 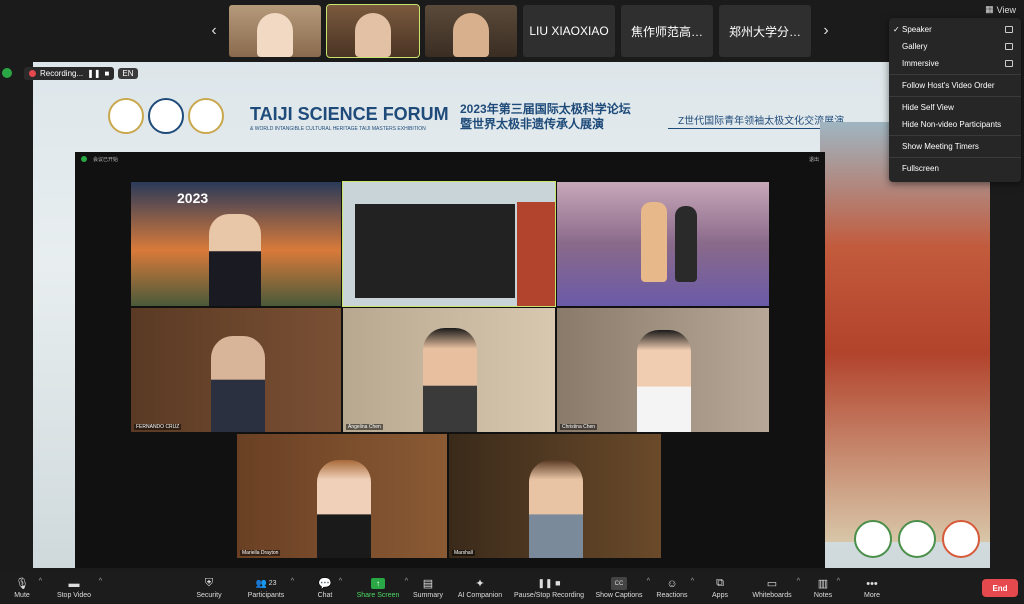 I want to click on menu-item-label: Immersive, so click(x=920, y=63).